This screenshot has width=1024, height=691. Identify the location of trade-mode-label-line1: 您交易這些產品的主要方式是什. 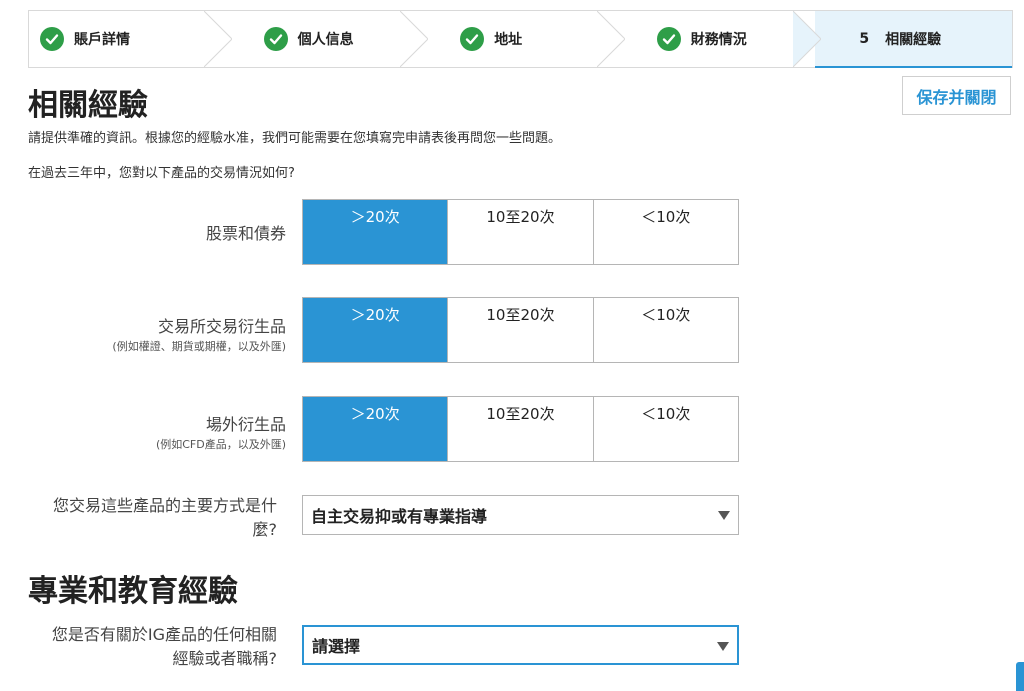
(164, 505).